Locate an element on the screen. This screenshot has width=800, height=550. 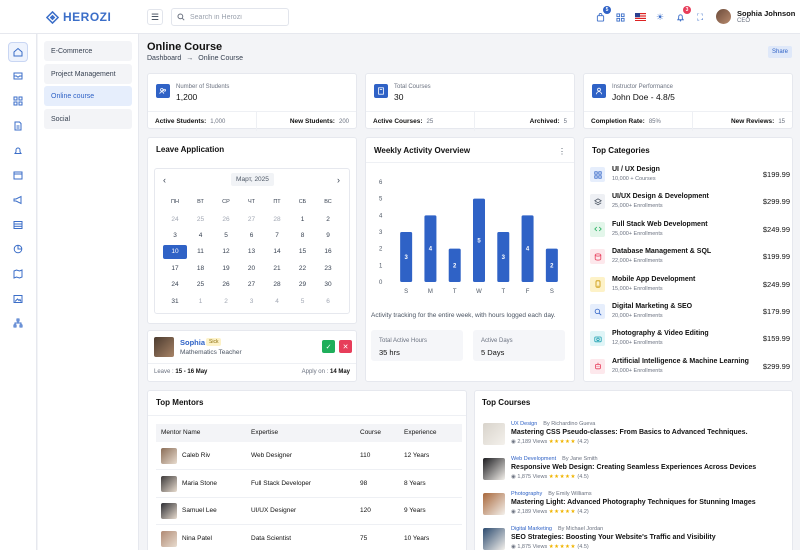
calendar-day: 12 is located at coordinates (226, 252).